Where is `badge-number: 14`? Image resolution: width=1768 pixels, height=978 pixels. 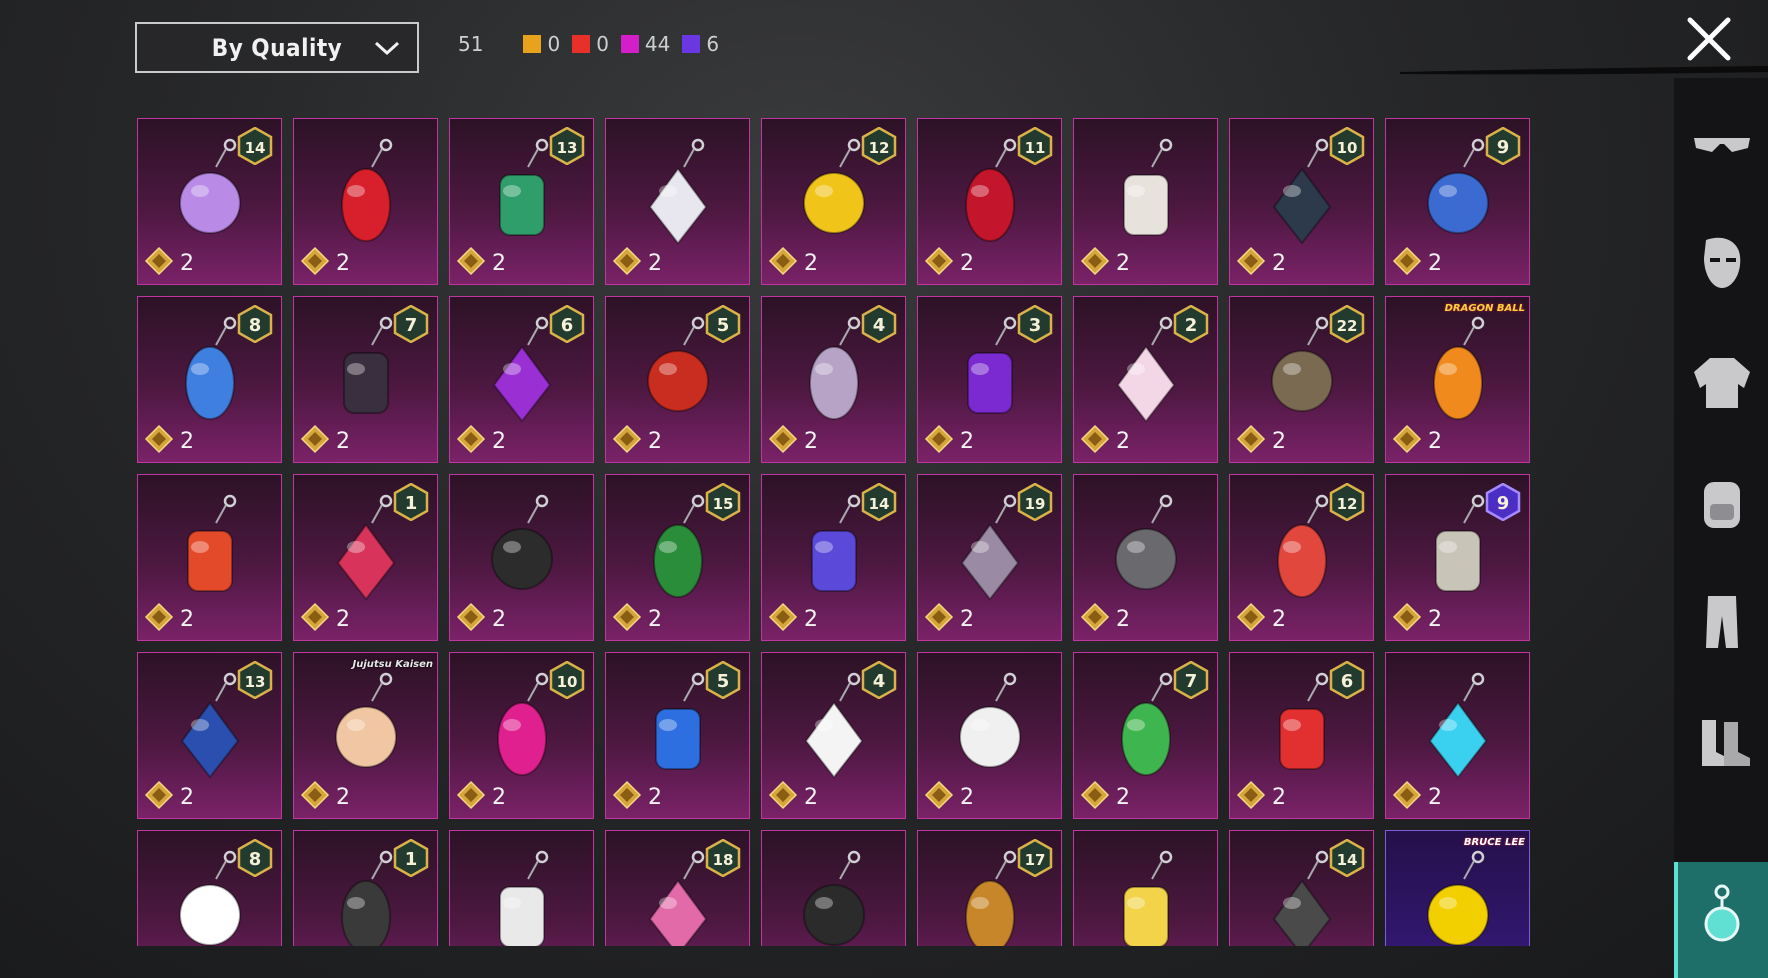
badge-number: 14 is located at coordinates (879, 504).